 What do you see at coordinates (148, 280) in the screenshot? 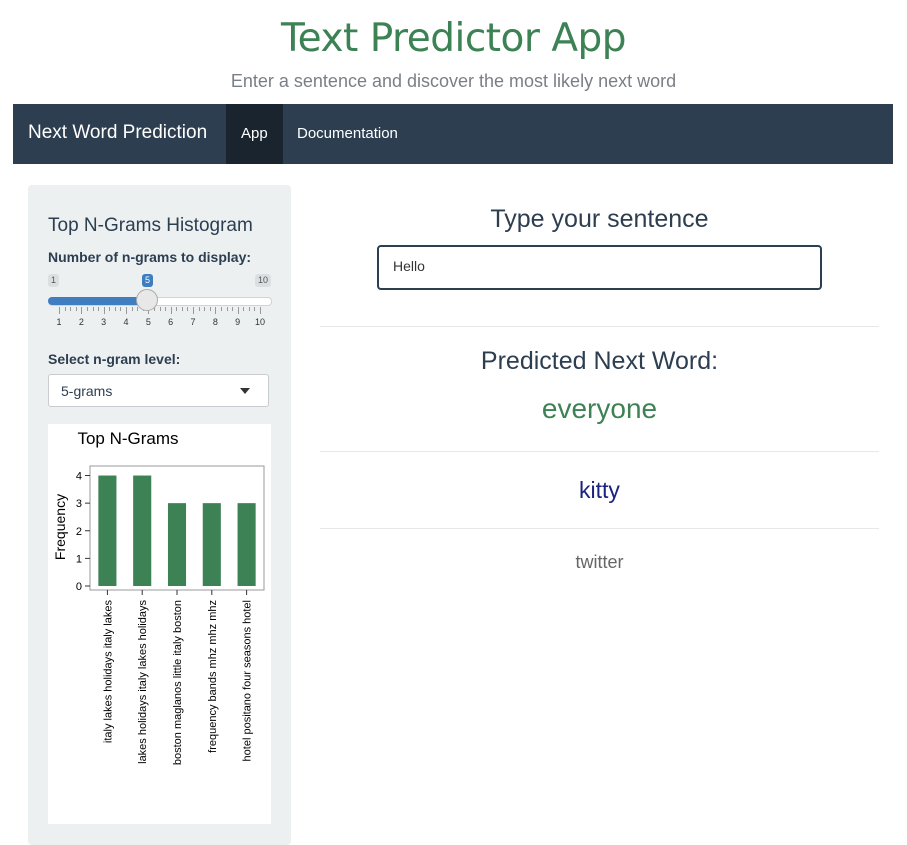
I see `slider-value-badge: 5` at bounding box center [148, 280].